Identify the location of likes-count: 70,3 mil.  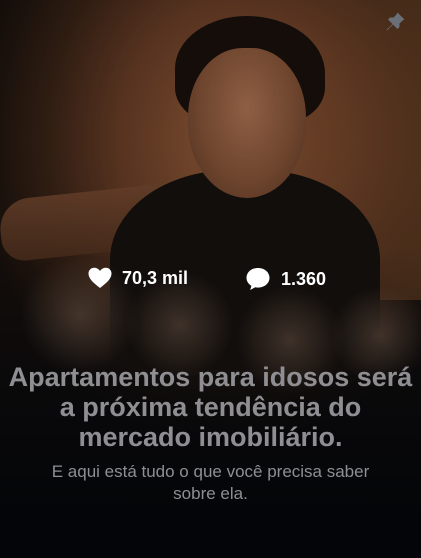
(155, 277).